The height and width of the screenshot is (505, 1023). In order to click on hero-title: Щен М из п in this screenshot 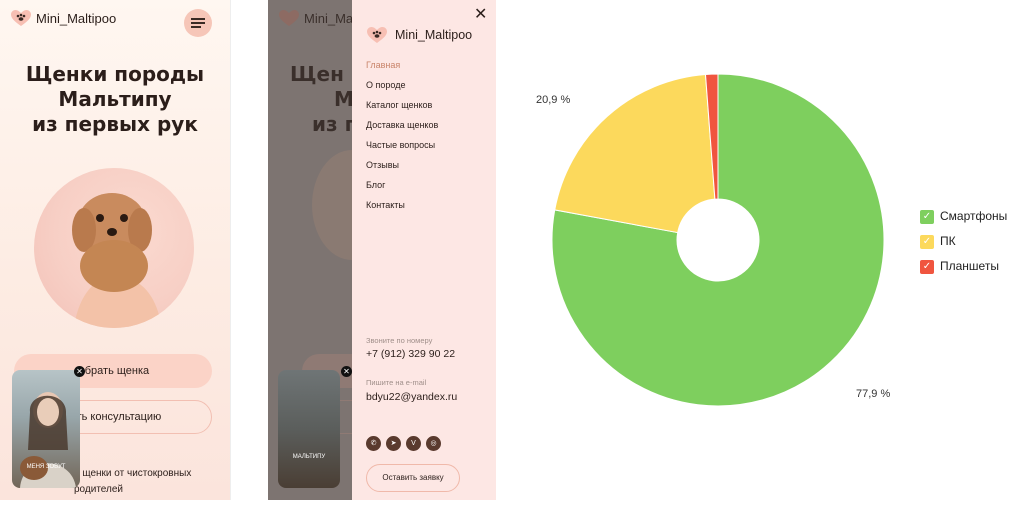, I will do `click(321, 99)`.